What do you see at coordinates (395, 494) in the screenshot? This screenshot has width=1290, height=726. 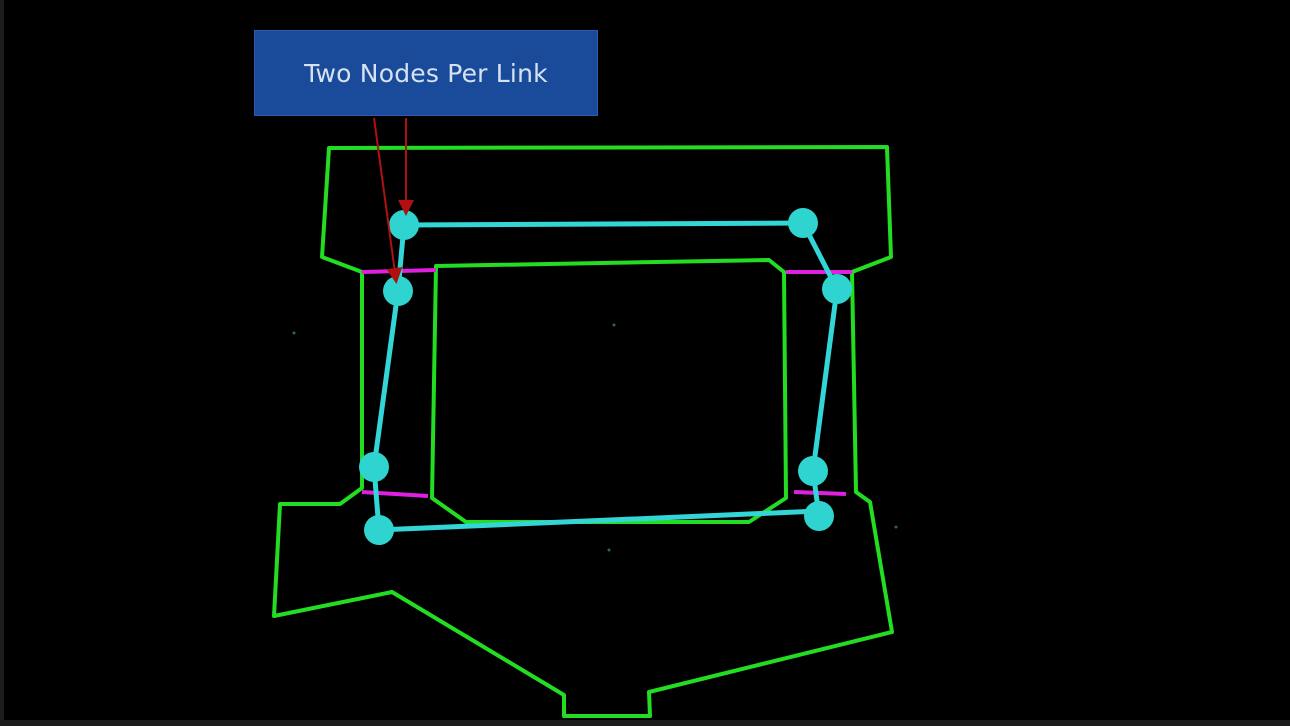 I see `pin-marker-bottom-left` at bounding box center [395, 494].